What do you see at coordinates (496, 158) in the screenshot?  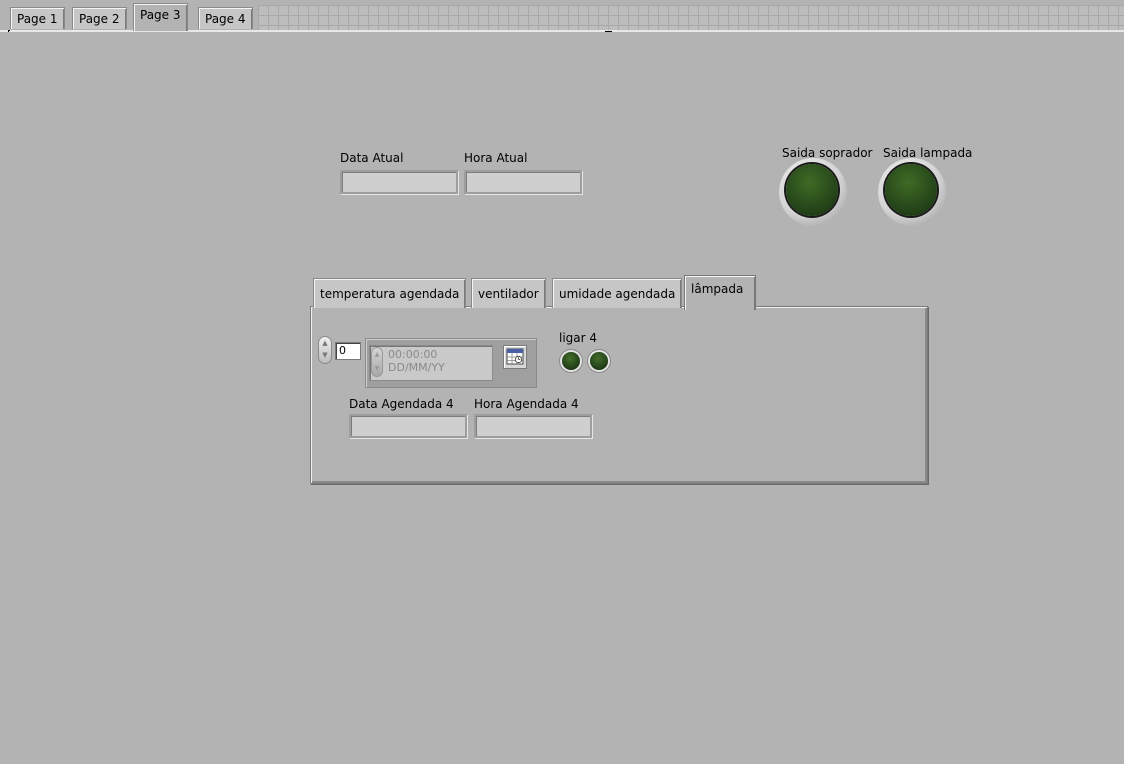 I see `hora-atual-label: Hora Atual` at bounding box center [496, 158].